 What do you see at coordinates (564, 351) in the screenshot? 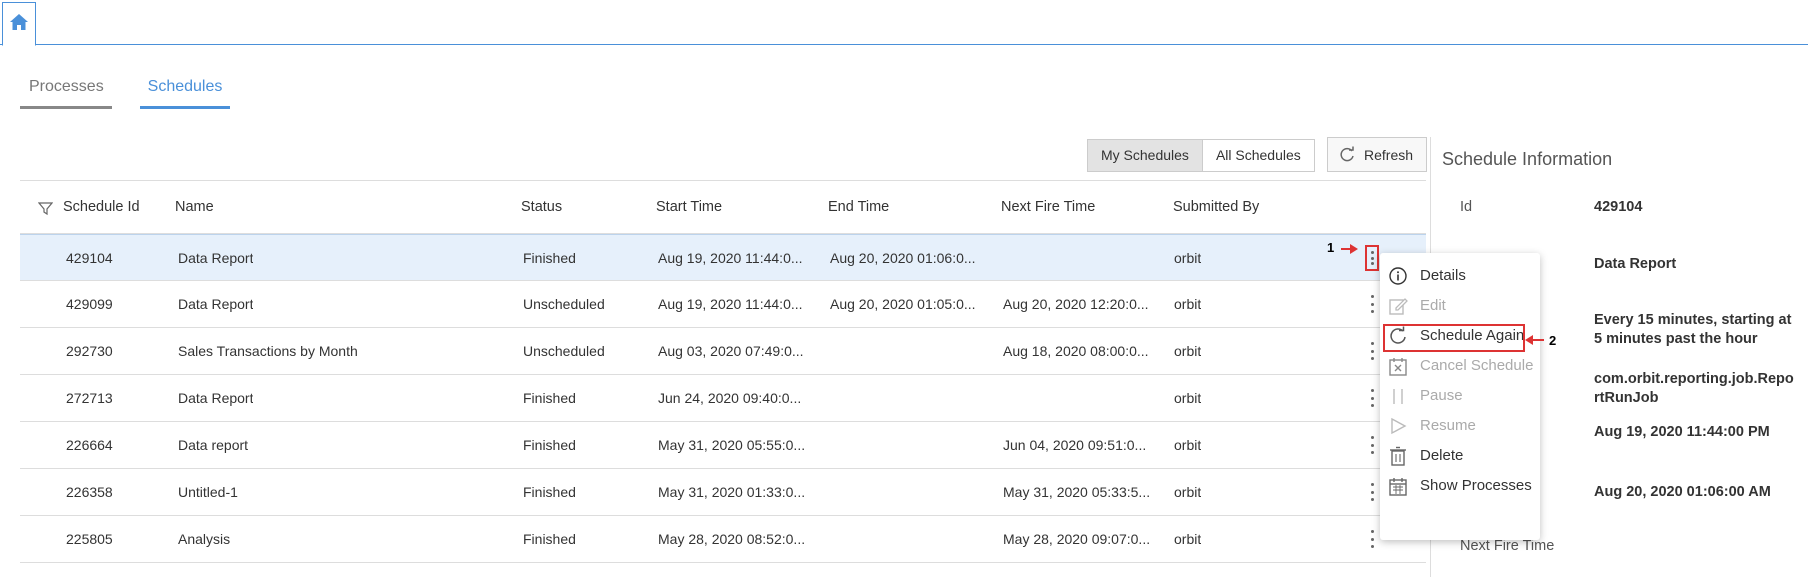
I see `cell-status: Unscheduled` at bounding box center [564, 351].